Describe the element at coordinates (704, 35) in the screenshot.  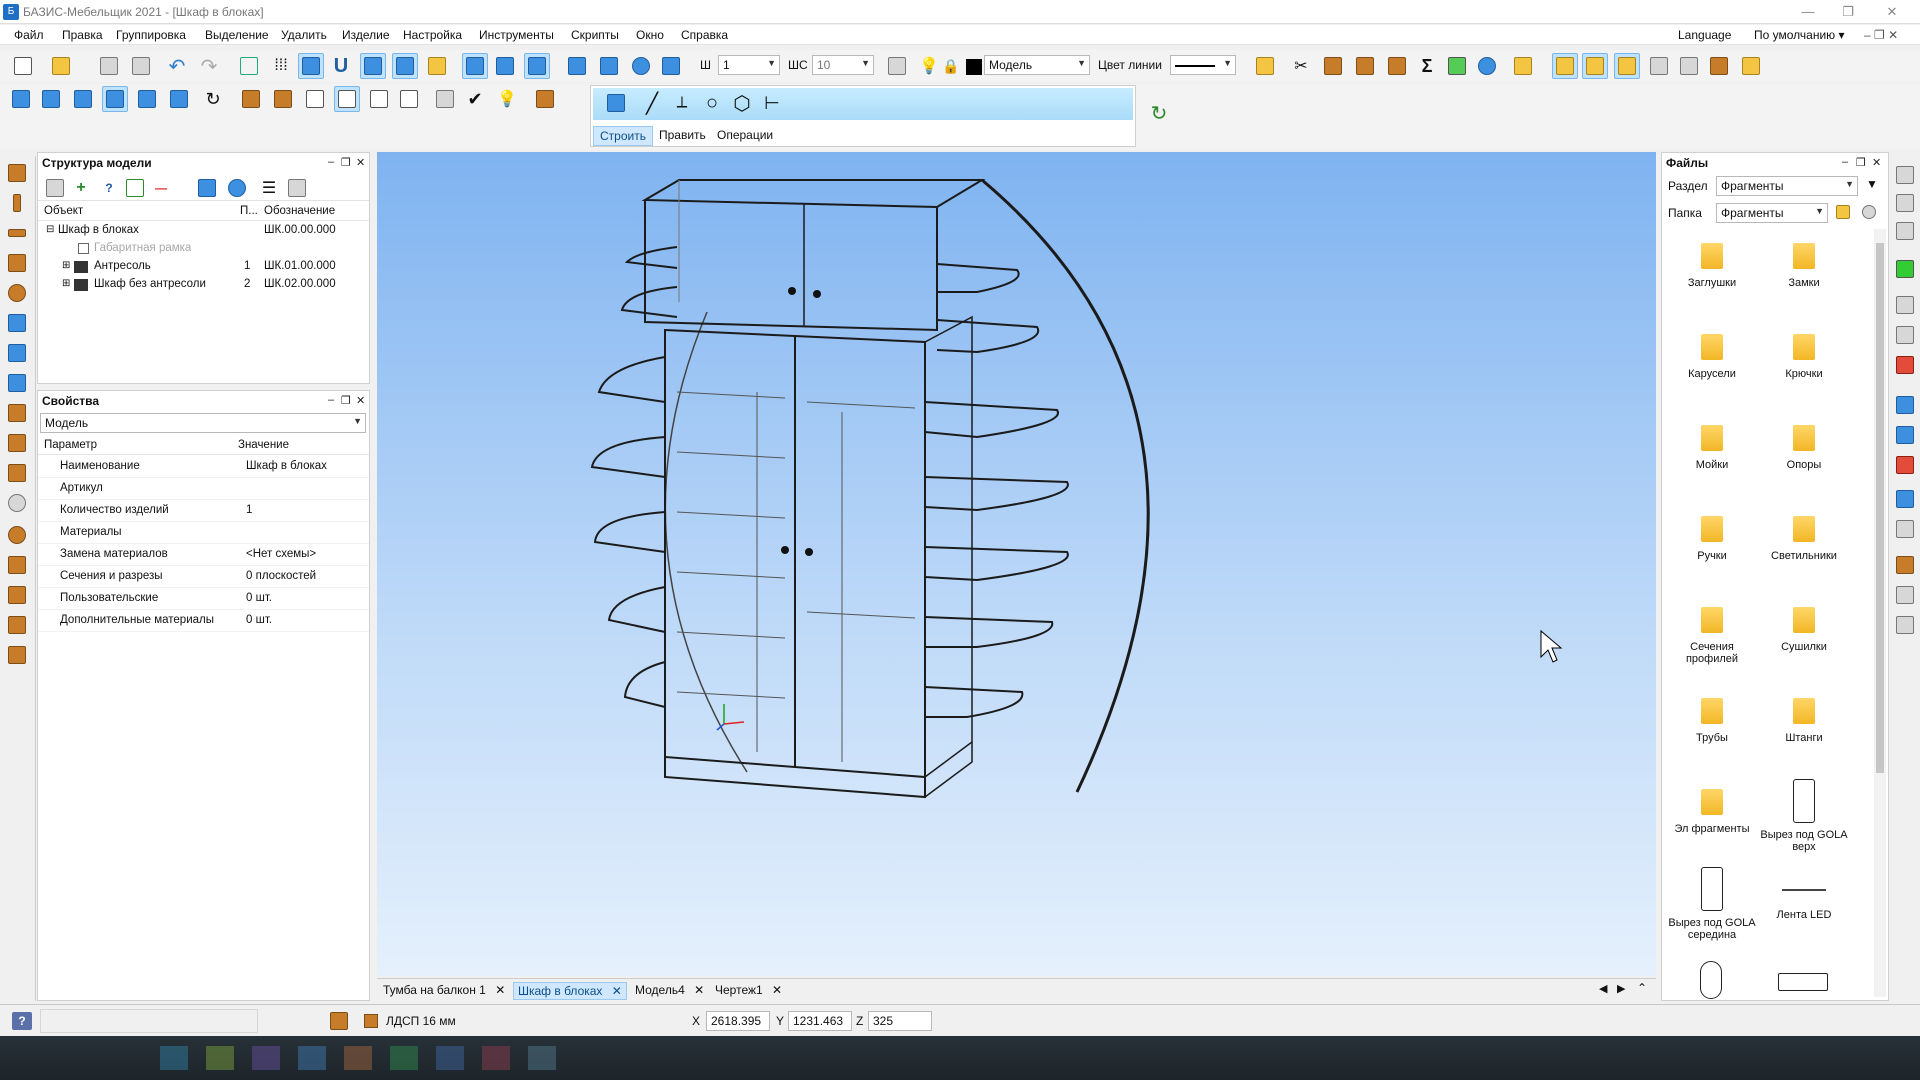
I see `menu-help: Справка` at that location.